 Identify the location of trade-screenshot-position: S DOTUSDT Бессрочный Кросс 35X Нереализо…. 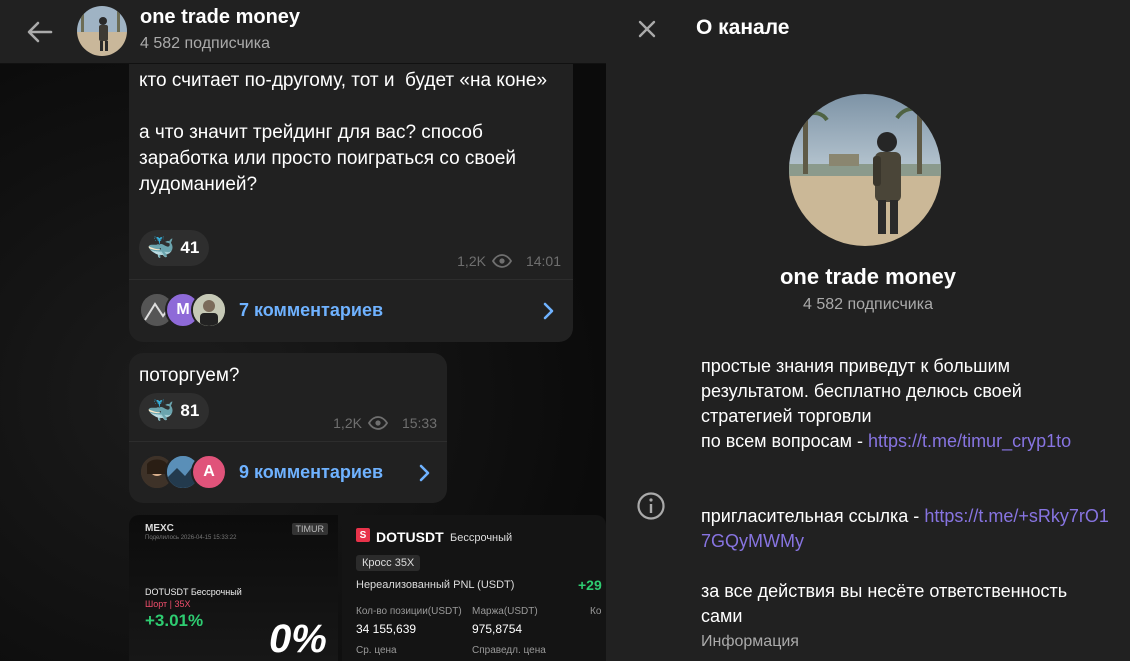
(474, 588).